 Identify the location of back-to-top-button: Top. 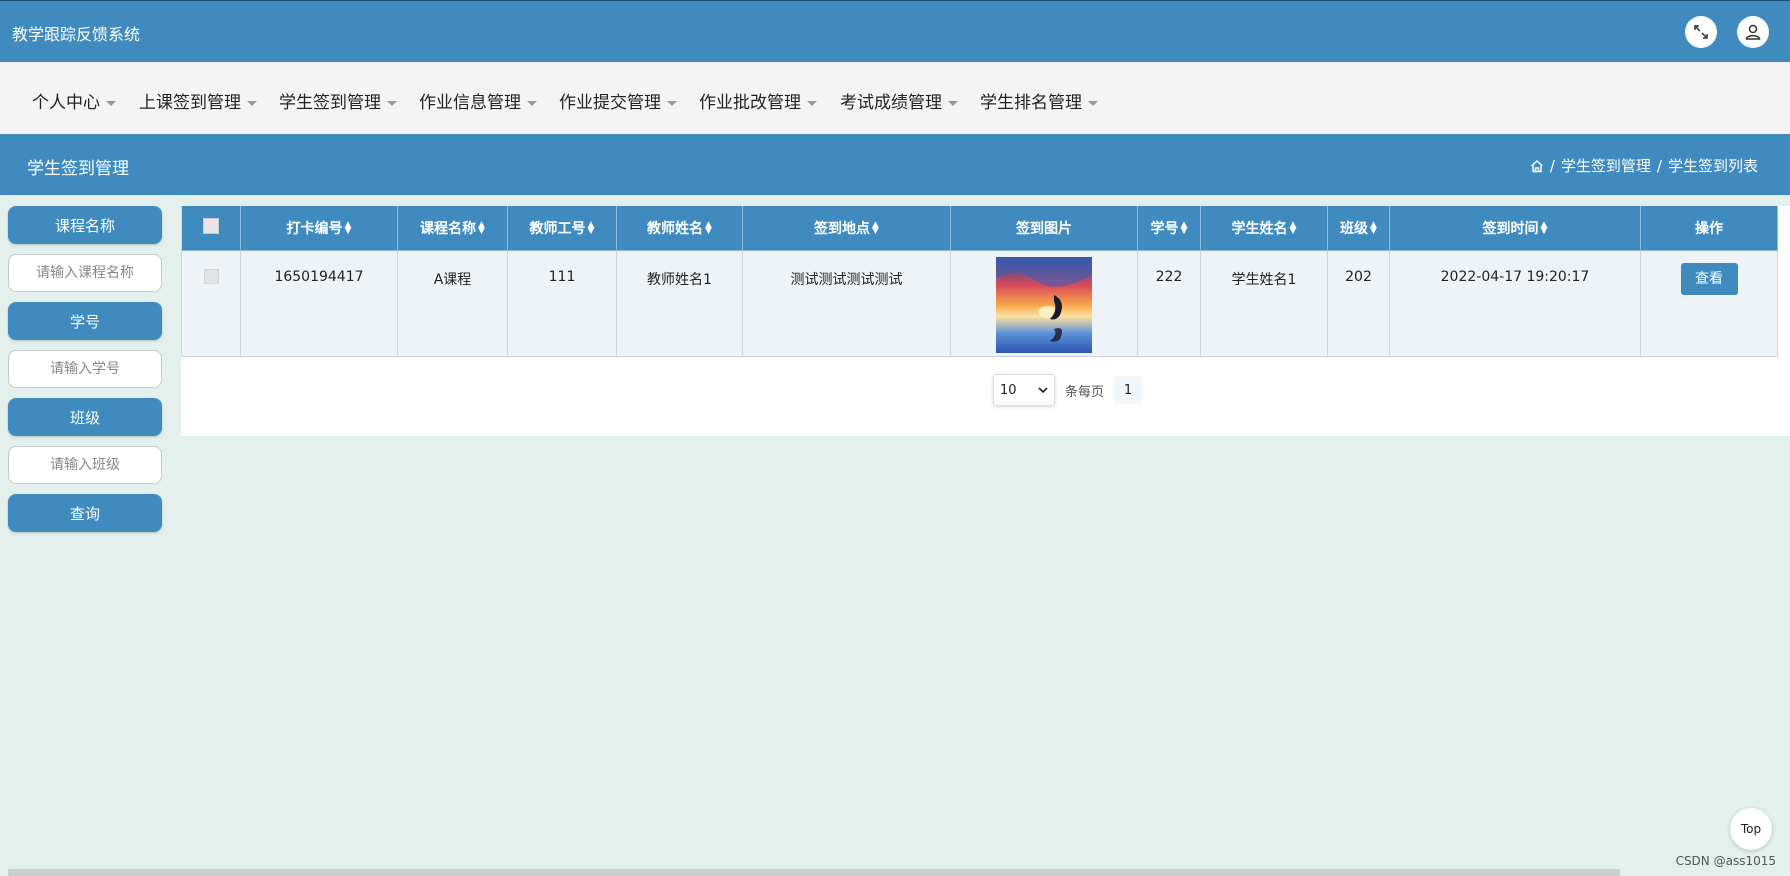
(1751, 829).